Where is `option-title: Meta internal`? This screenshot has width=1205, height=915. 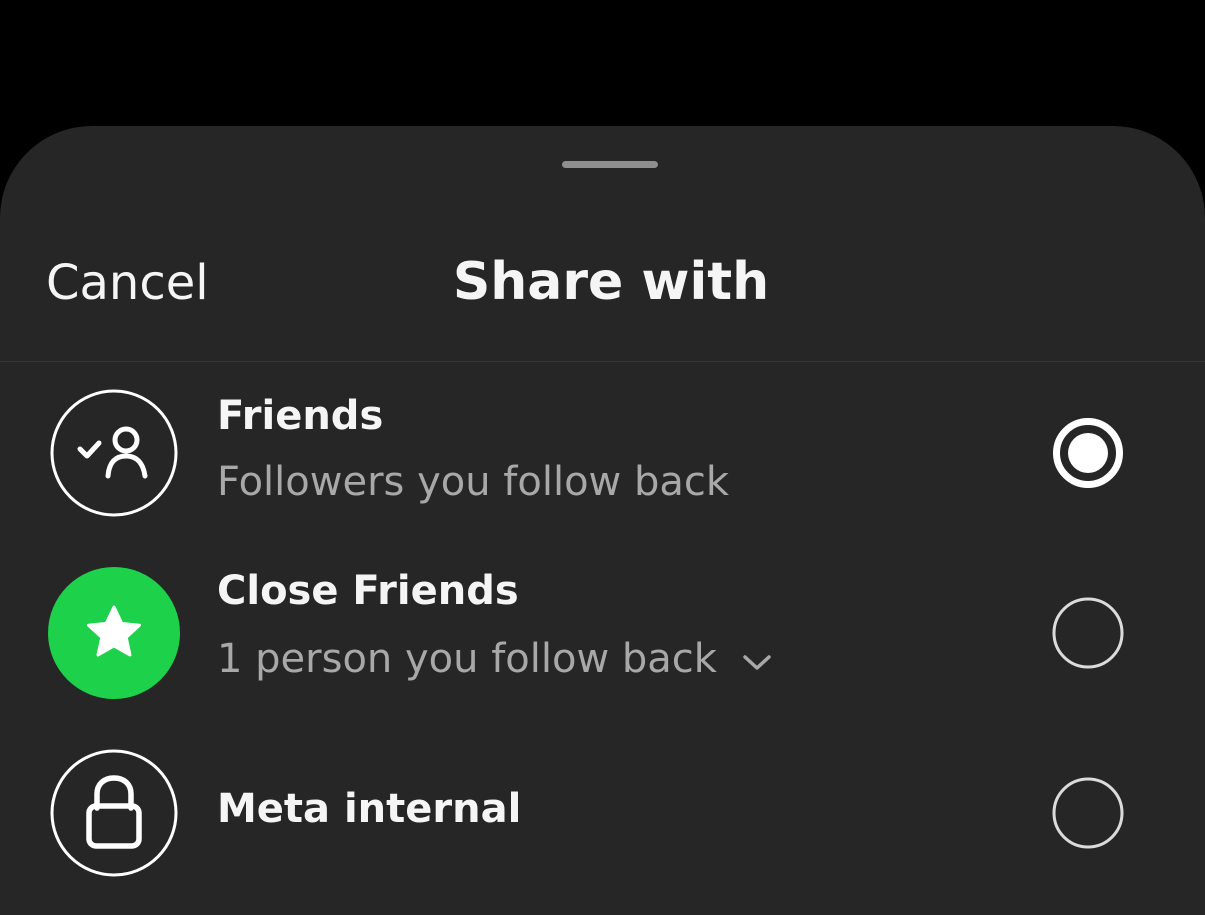
option-title: Meta internal is located at coordinates (369, 809).